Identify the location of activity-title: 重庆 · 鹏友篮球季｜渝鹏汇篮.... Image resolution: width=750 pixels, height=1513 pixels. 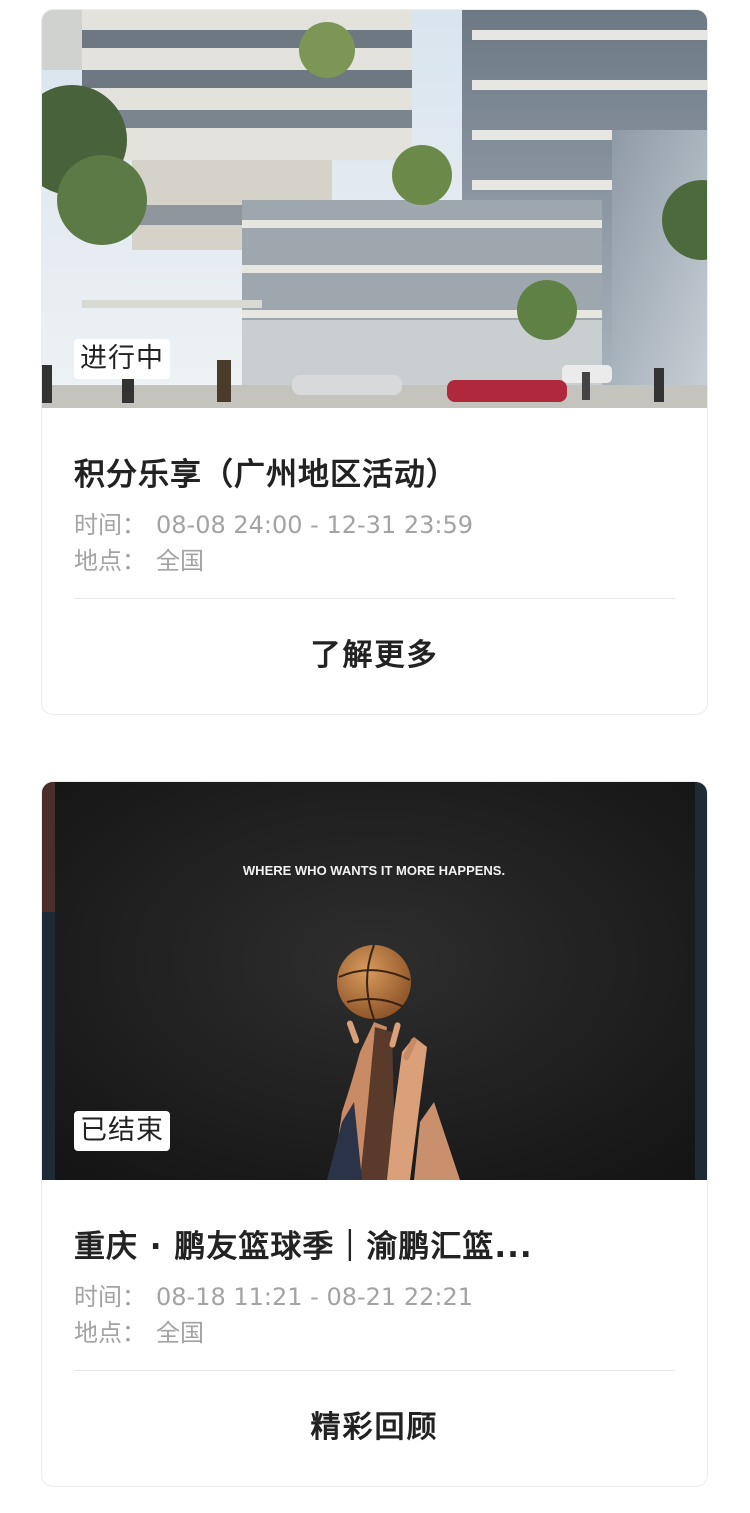
(303, 1247).